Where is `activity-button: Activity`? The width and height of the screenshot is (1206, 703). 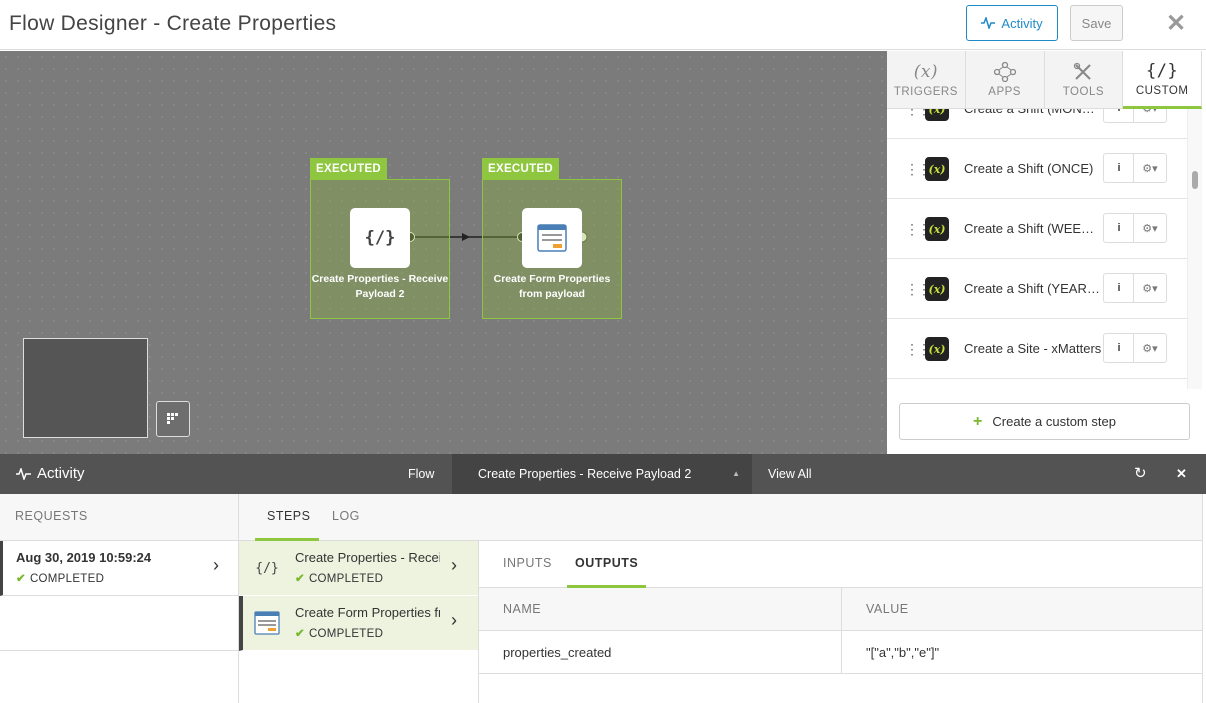
activity-button: Activity is located at coordinates (1012, 23).